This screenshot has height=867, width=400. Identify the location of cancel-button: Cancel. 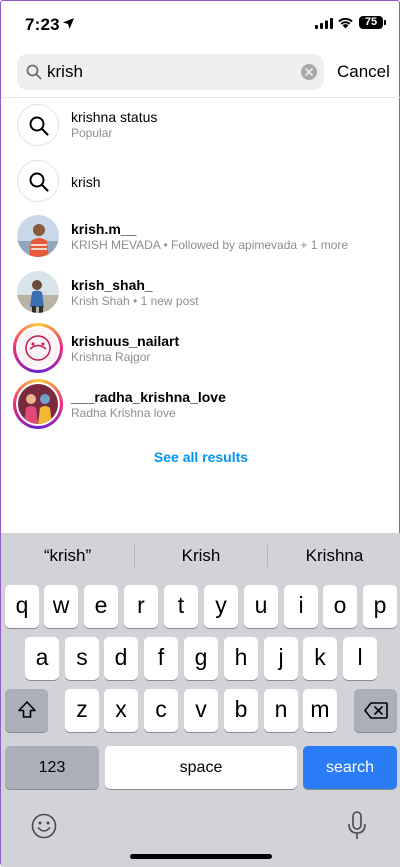
(363, 72).